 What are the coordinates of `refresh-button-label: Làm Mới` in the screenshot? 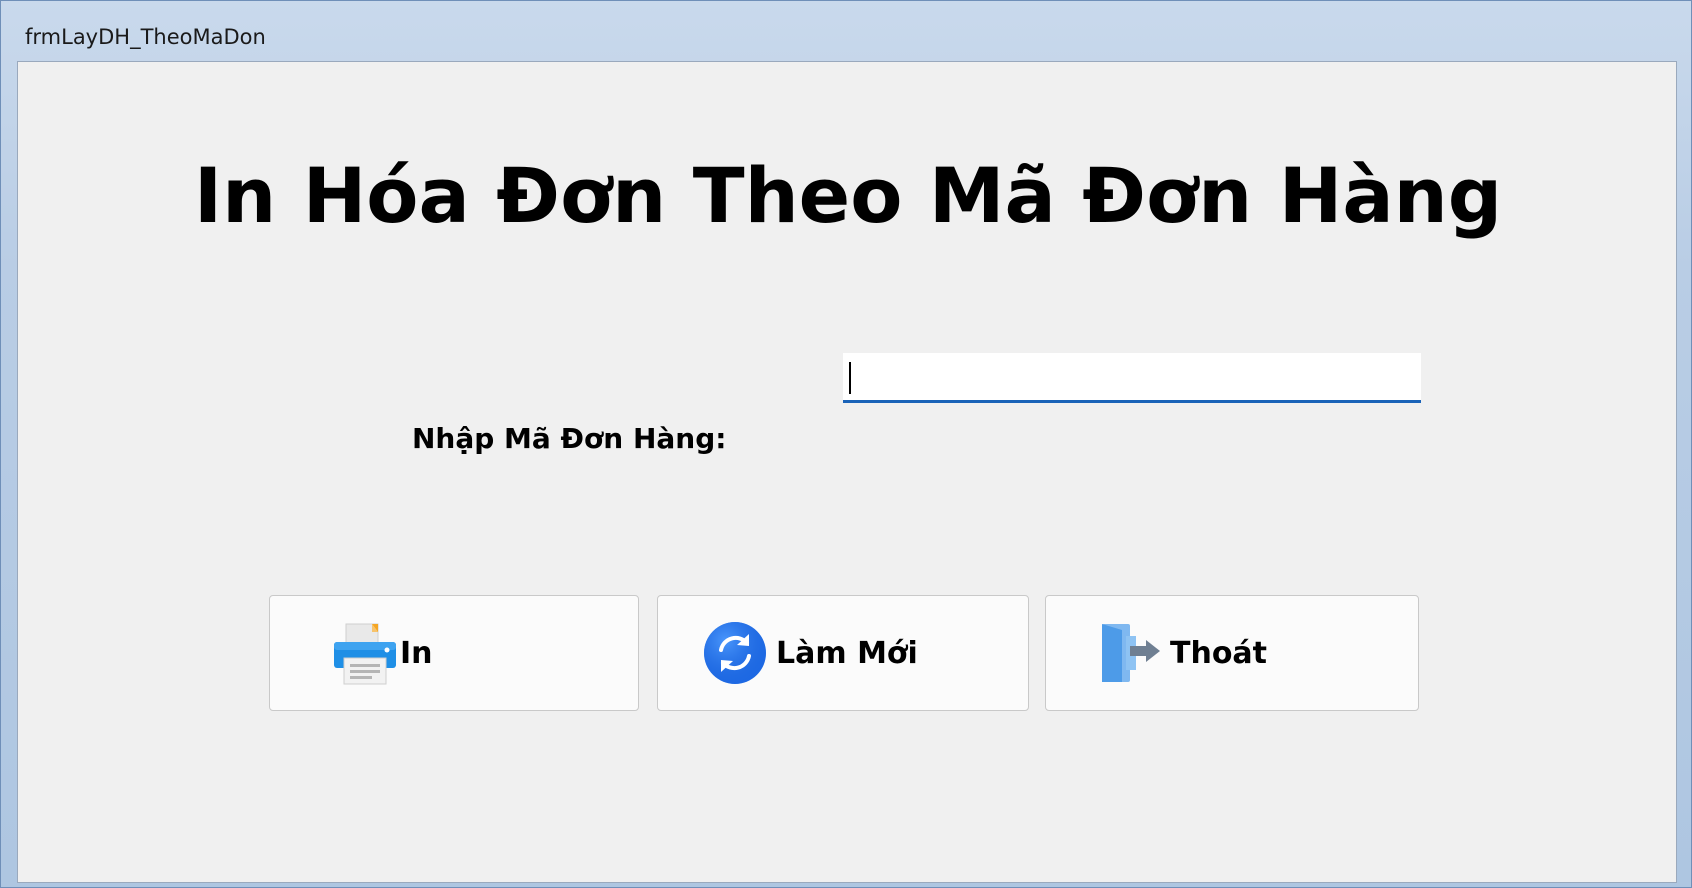 It's located at (847, 653).